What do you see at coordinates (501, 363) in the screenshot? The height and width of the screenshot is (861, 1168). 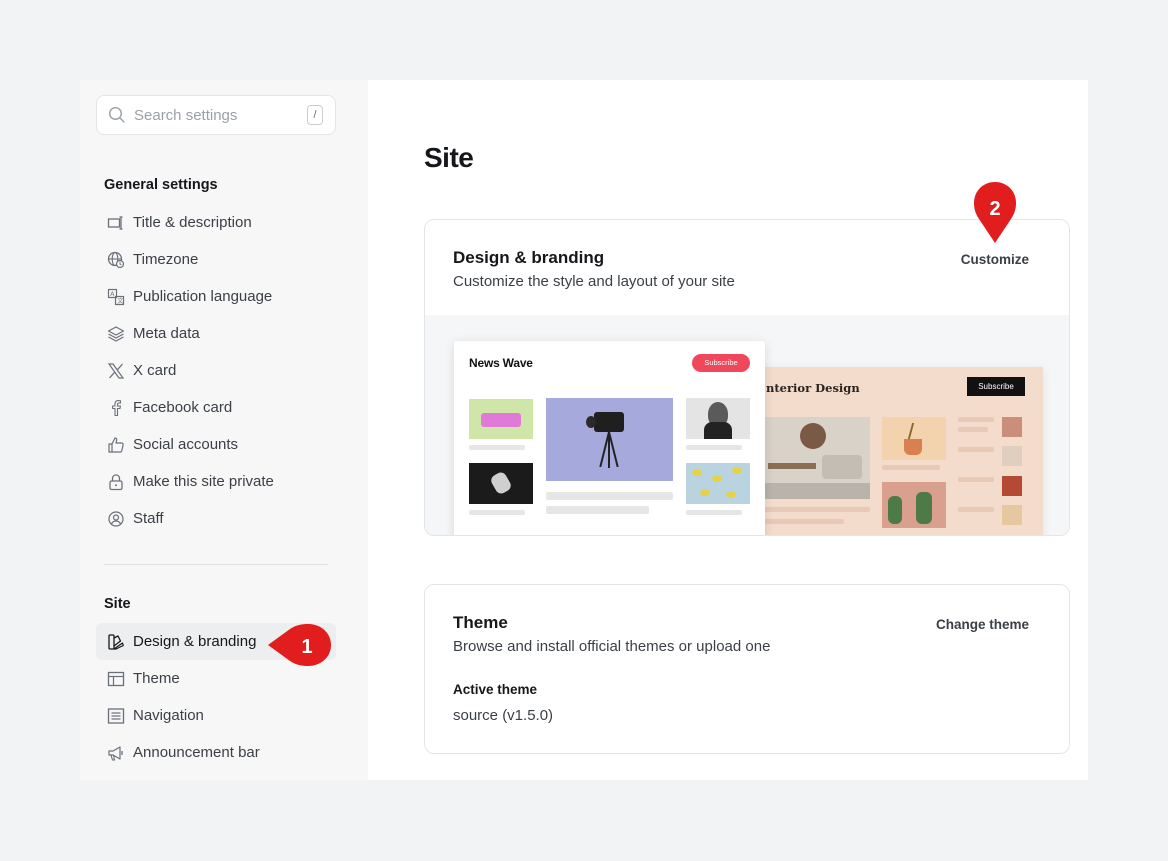 I see `preview-front-title: News Wave` at bounding box center [501, 363].